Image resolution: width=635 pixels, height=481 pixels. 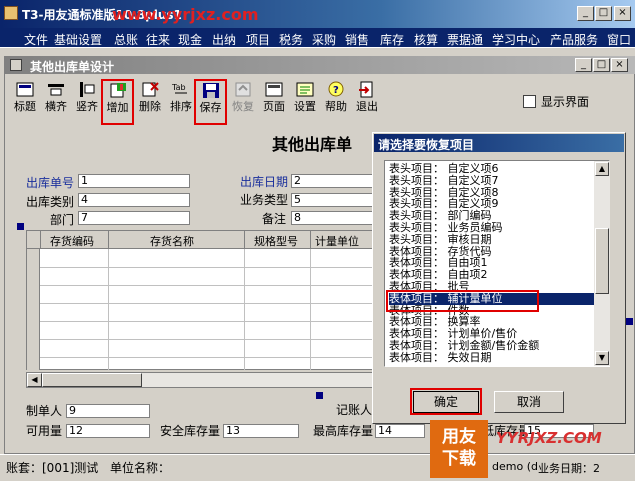 What do you see at coordinates (276, 241) in the screenshot?
I see `grid-col-spec: 规格型号` at bounding box center [276, 241].